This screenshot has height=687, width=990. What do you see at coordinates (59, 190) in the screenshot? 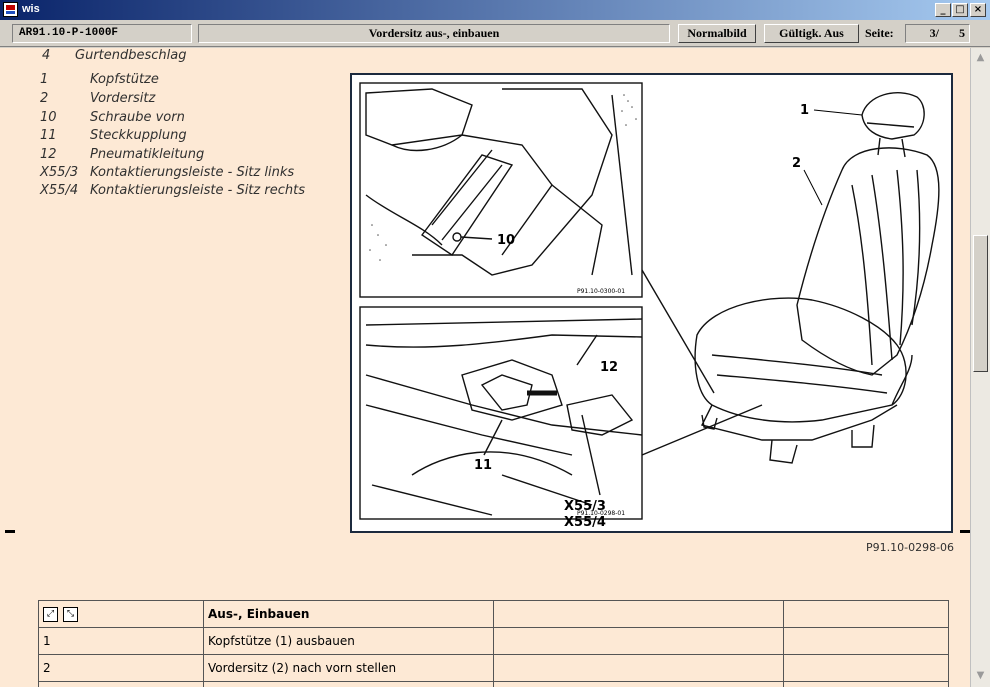
I see `legend-number: X55/4` at bounding box center [59, 190].